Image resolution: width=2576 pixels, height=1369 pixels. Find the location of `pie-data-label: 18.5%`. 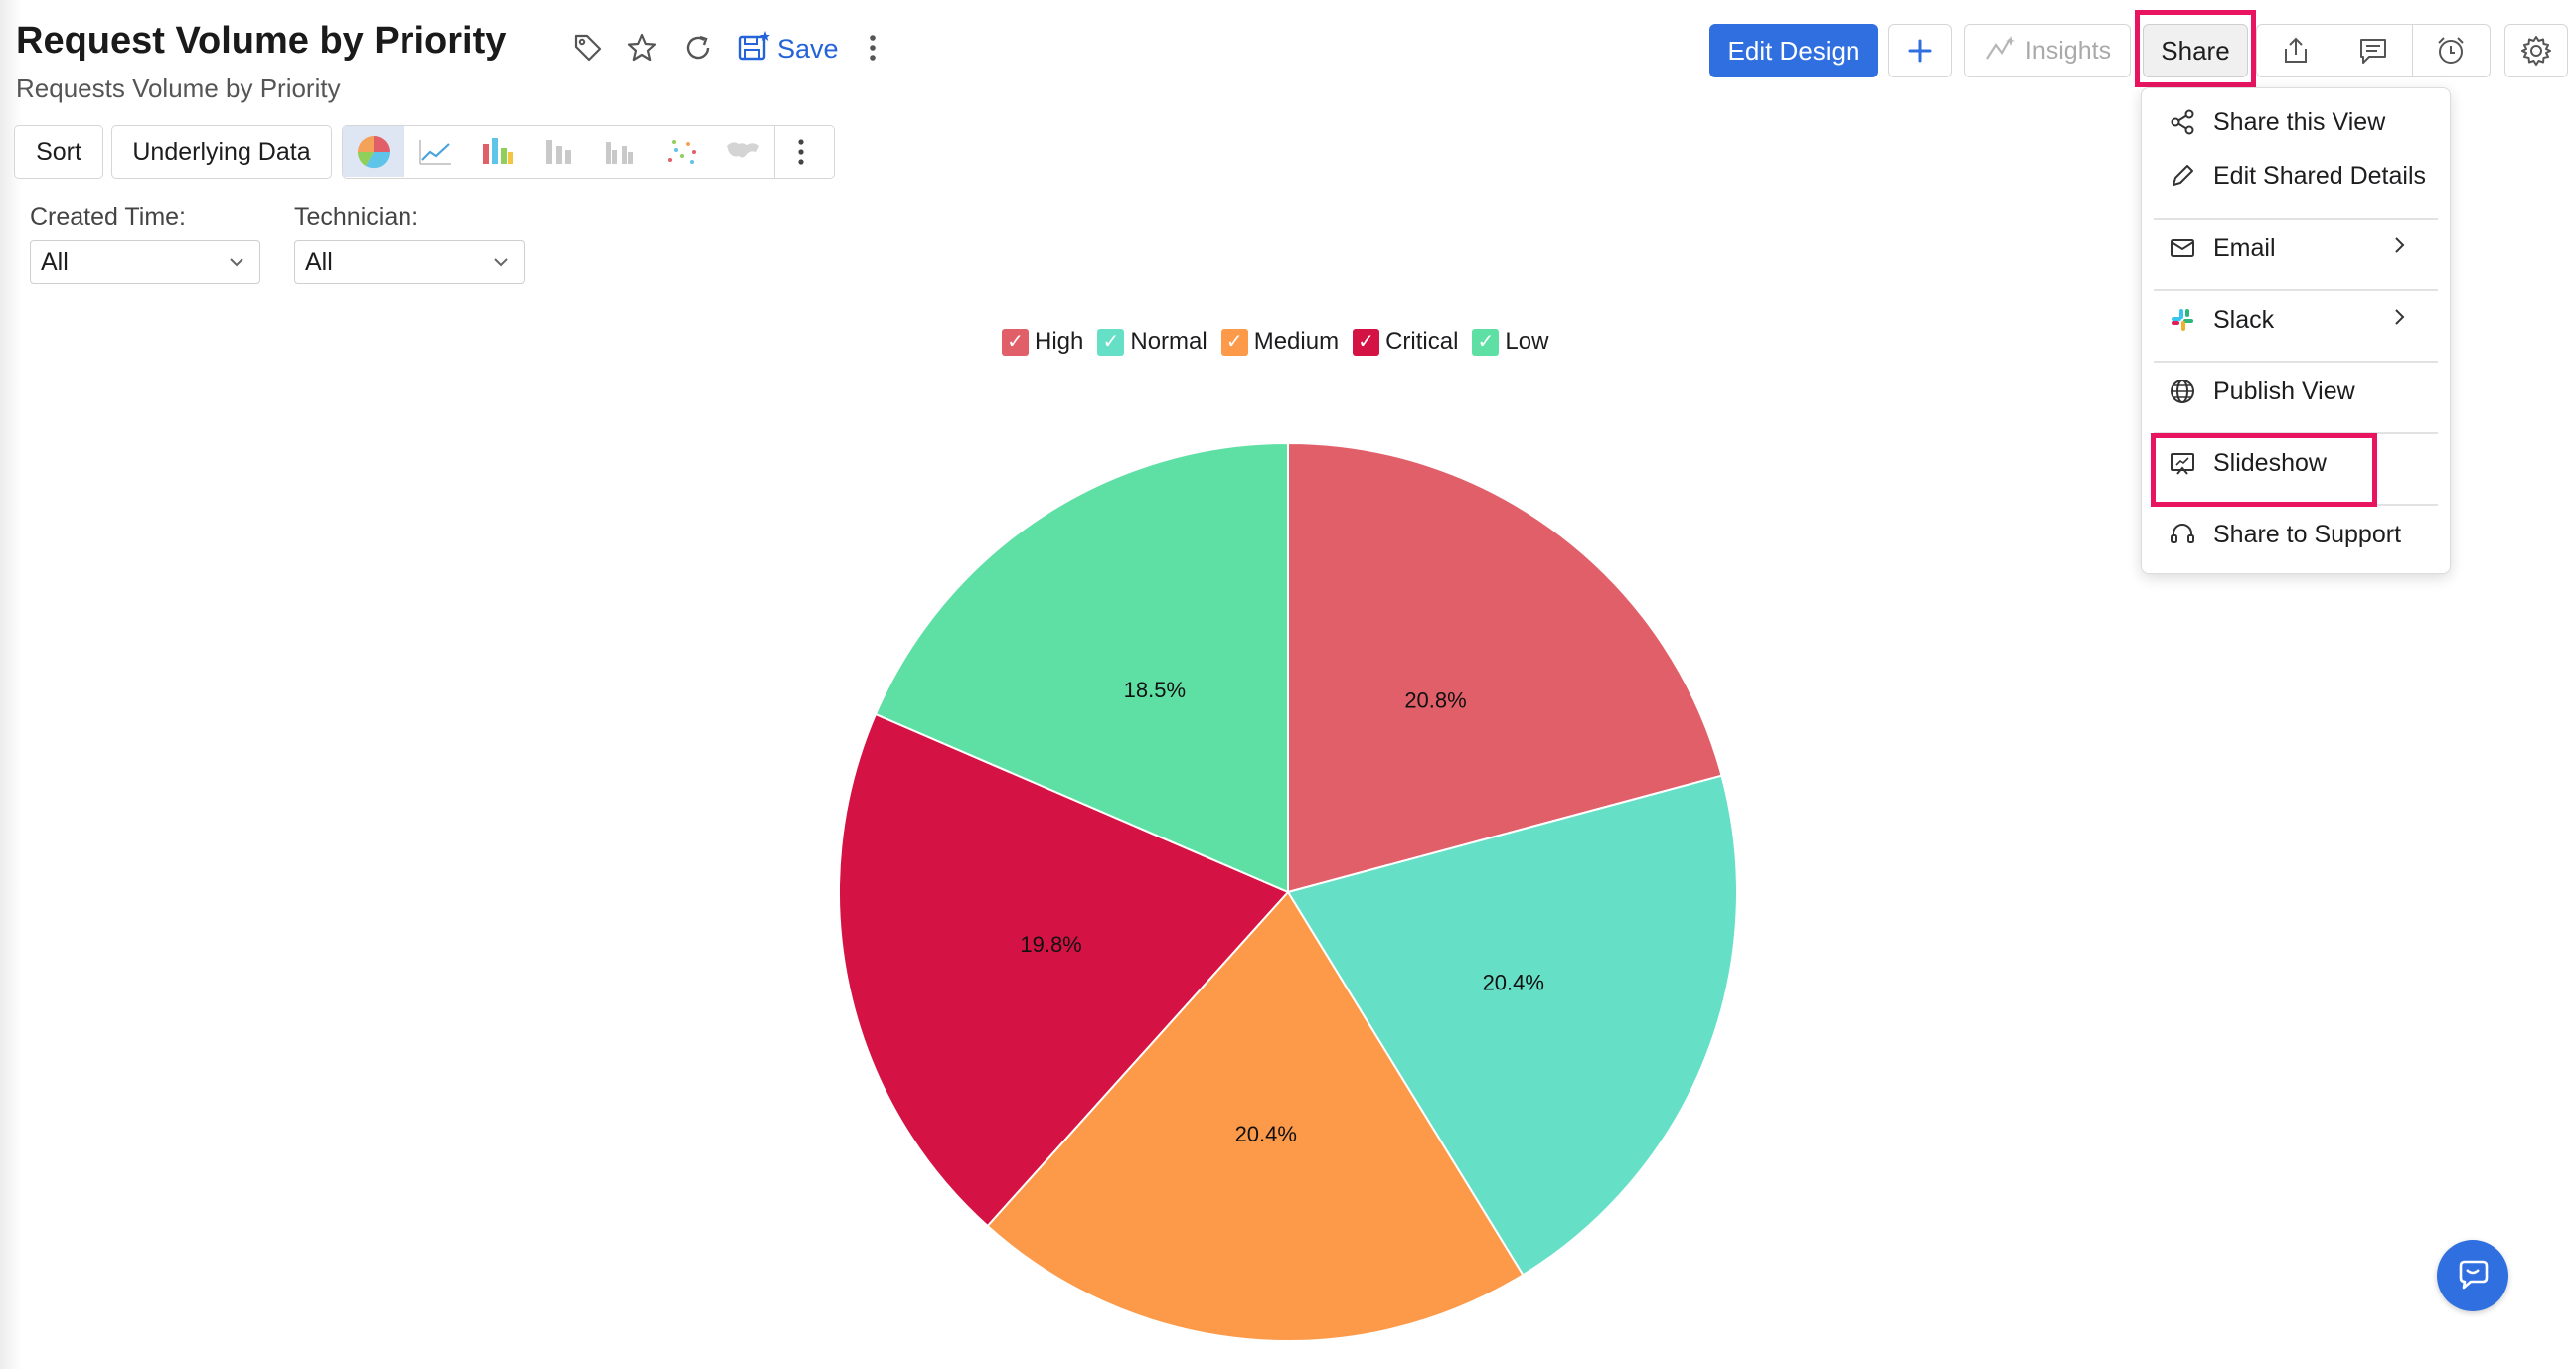

pie-data-label: 18.5% is located at coordinates (1155, 690).